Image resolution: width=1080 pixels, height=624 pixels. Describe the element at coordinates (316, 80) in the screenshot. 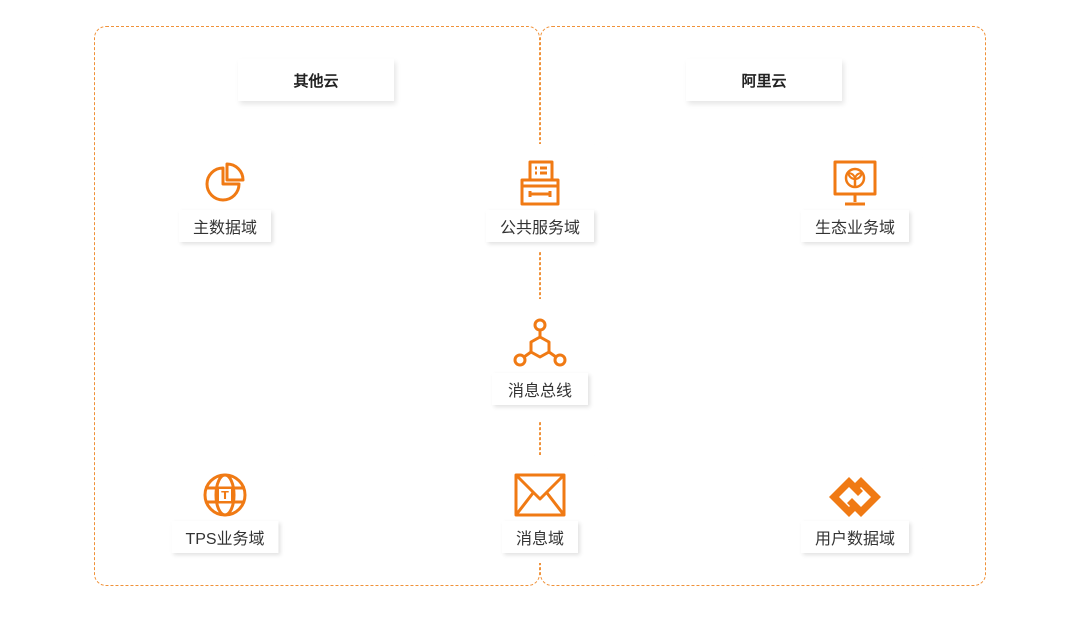

I see `other-cloud-title: 其他云` at that location.